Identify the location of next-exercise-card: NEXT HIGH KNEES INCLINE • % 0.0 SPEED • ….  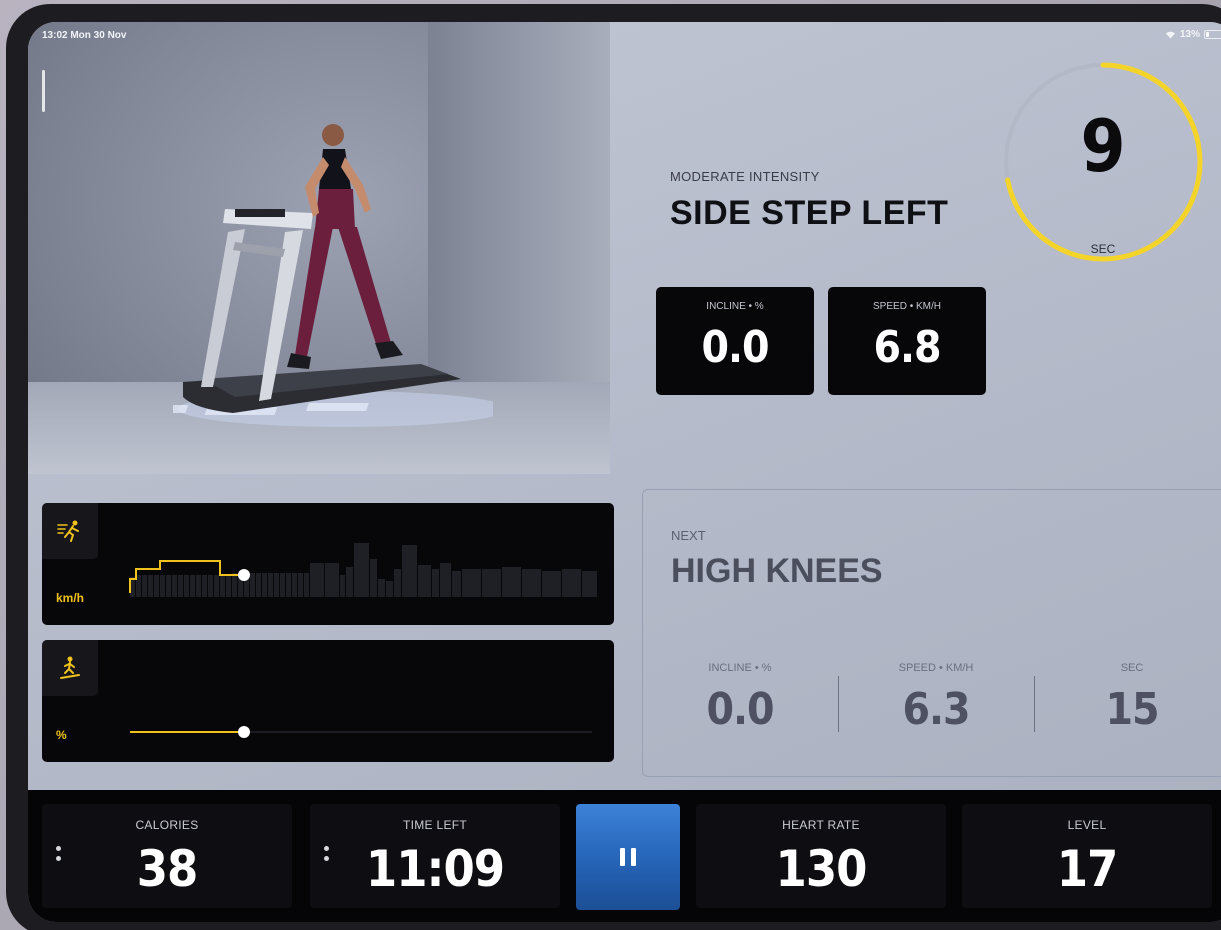
(931, 633).